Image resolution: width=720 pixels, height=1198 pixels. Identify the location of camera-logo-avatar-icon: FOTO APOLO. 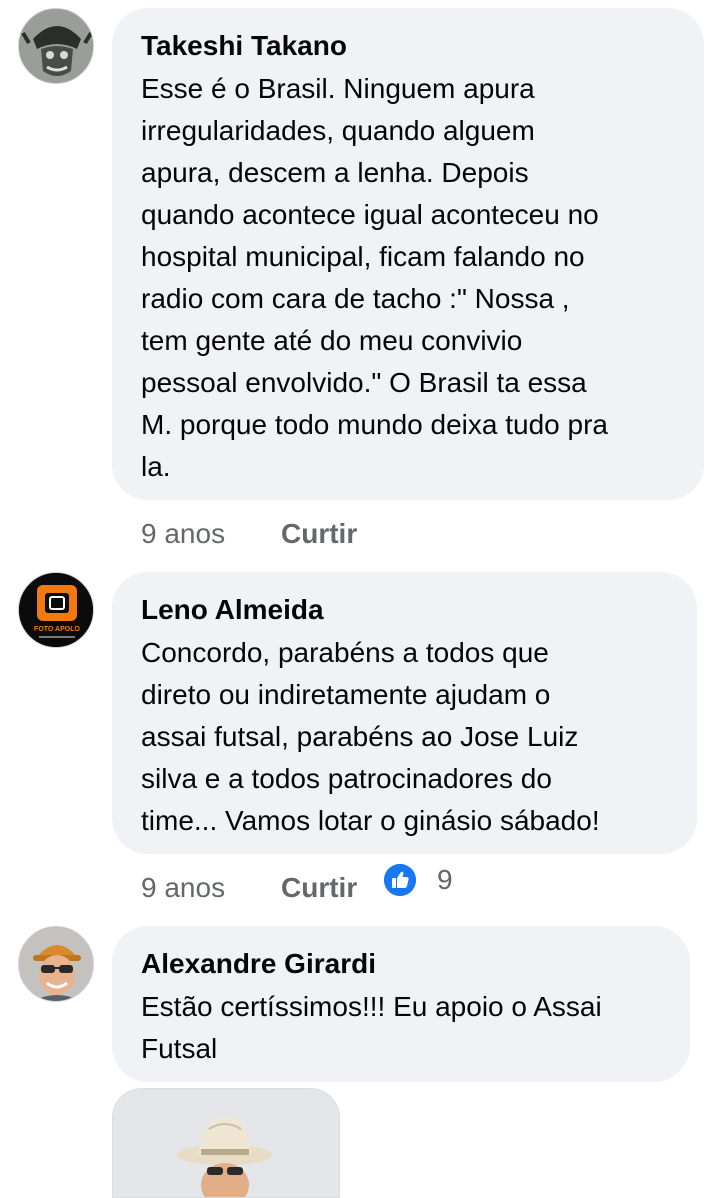
(56, 610).